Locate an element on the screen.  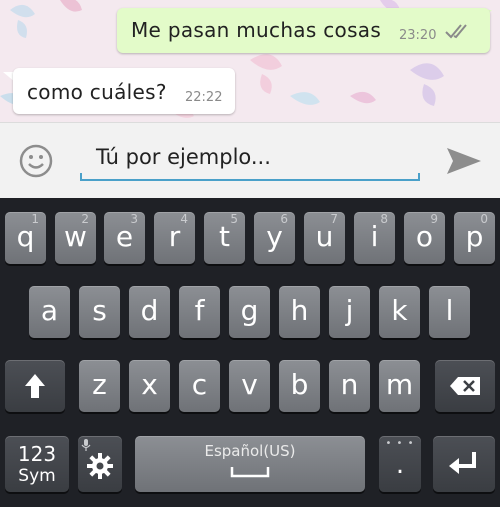
key-b: b is located at coordinates (299, 386).